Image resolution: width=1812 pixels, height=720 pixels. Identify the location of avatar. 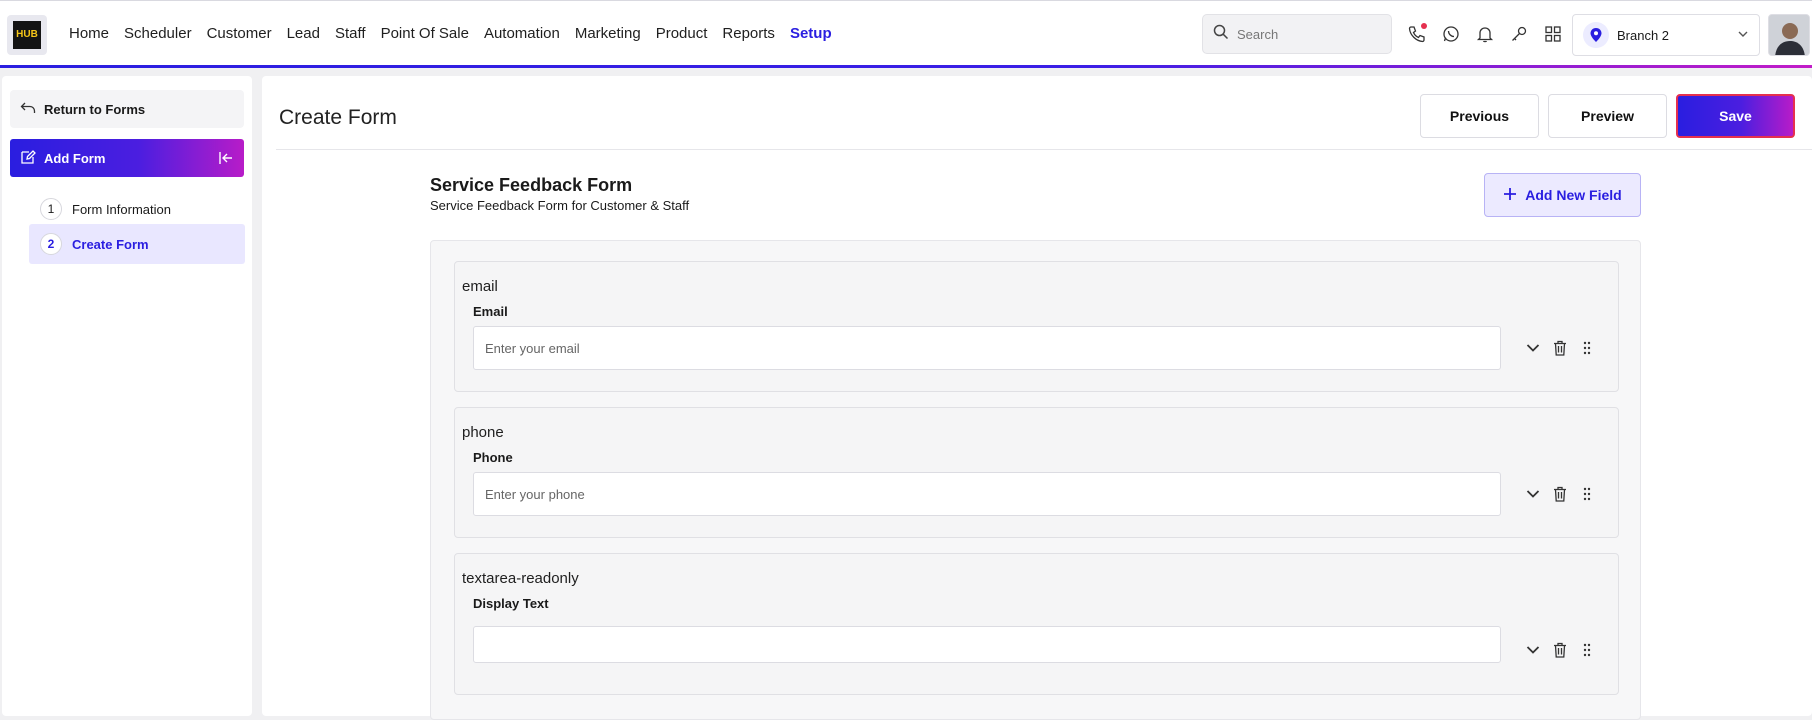
(1789, 35).